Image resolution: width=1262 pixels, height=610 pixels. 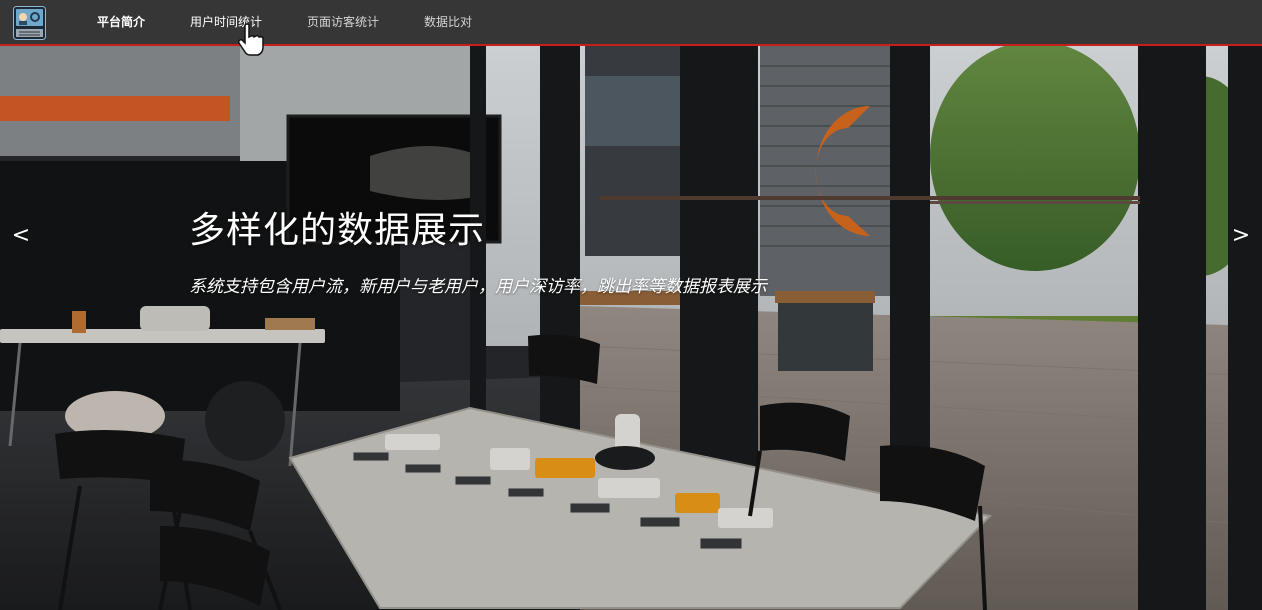 What do you see at coordinates (21, 236) in the screenshot?
I see `carousel-prev-button: <` at bounding box center [21, 236].